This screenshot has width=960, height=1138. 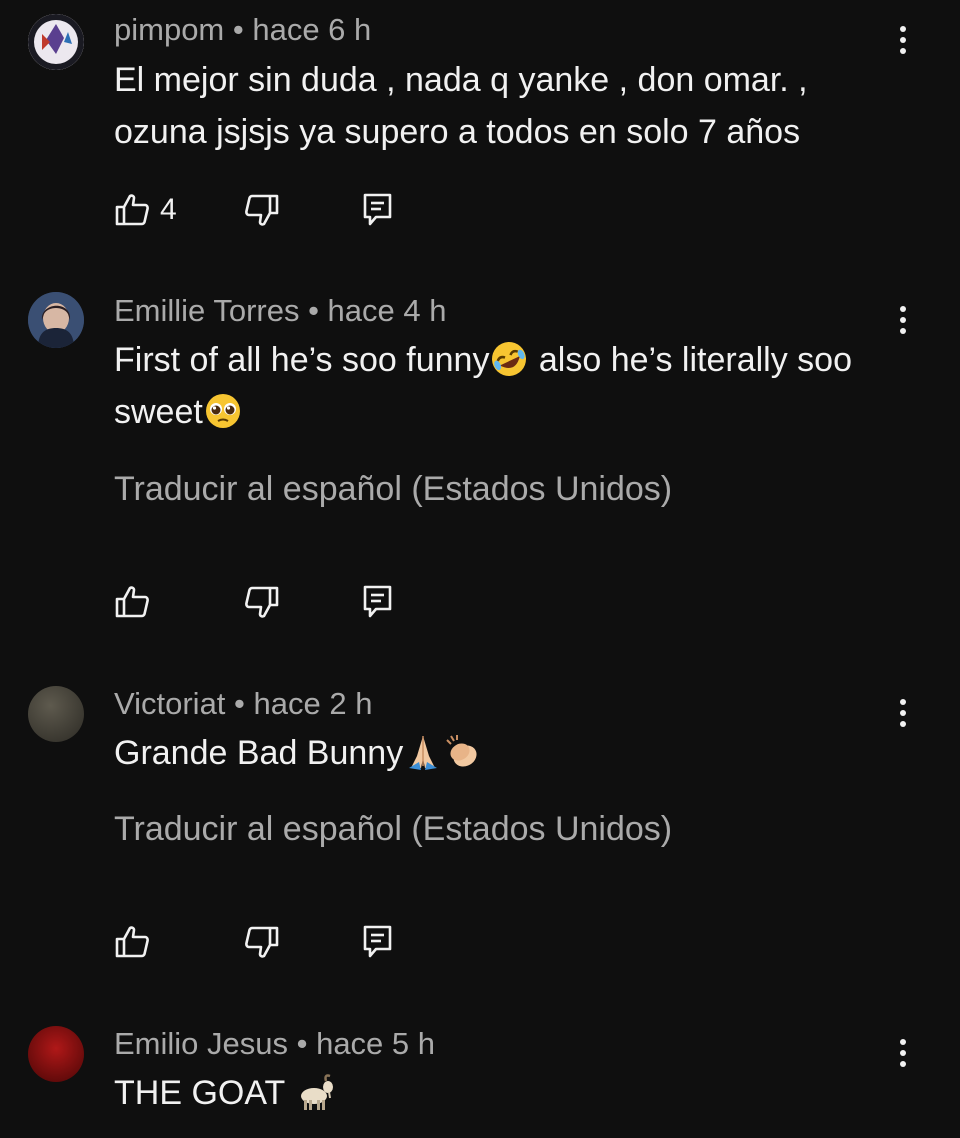 What do you see at coordinates (509, 753) in the screenshot?
I see `comment-text: Grande Bad Bunny` at bounding box center [509, 753].